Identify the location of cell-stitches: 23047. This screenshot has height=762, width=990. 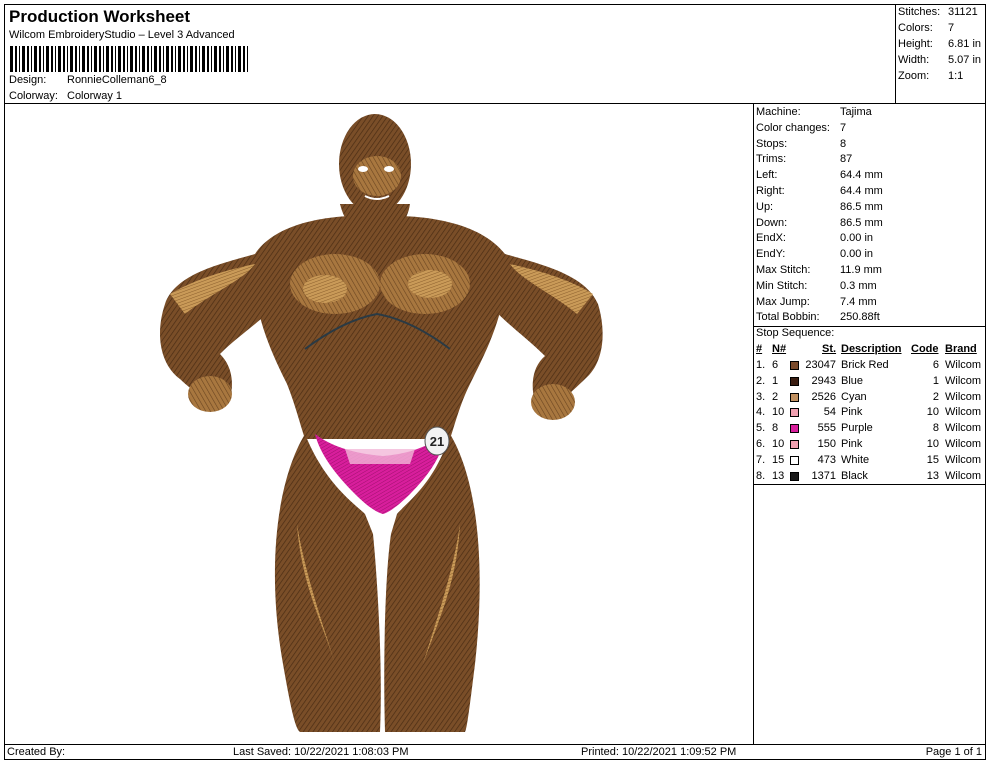
(820, 365).